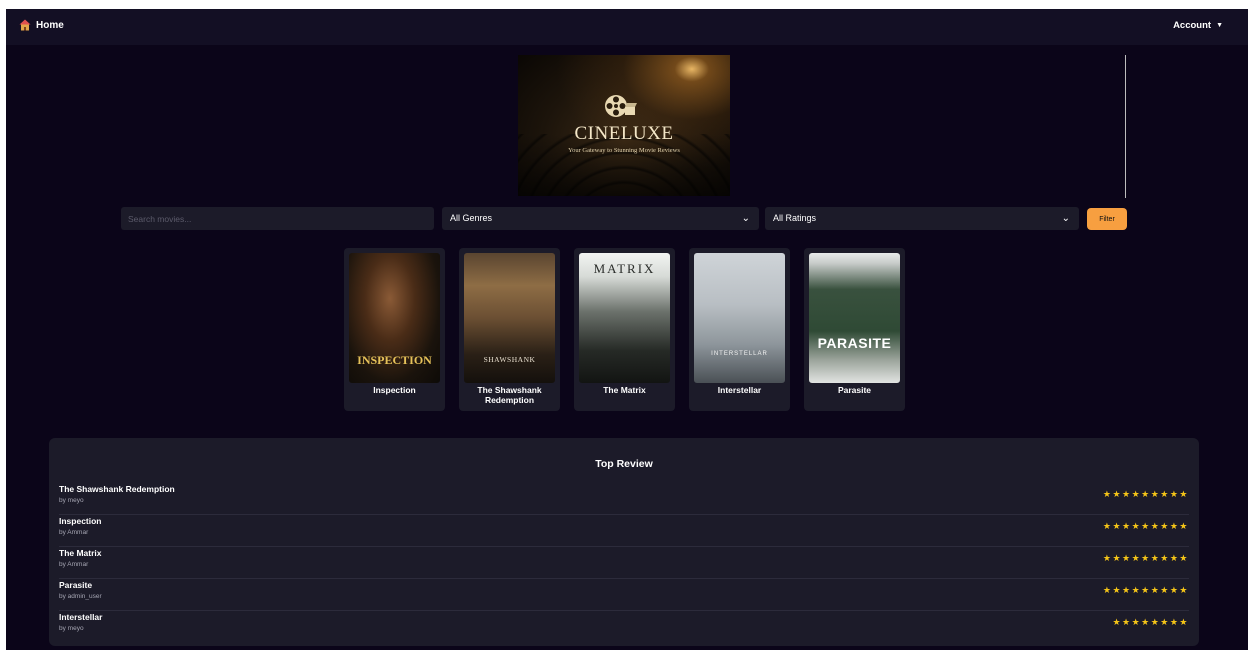  I want to click on review-movie-title: Inspection, so click(80, 521).